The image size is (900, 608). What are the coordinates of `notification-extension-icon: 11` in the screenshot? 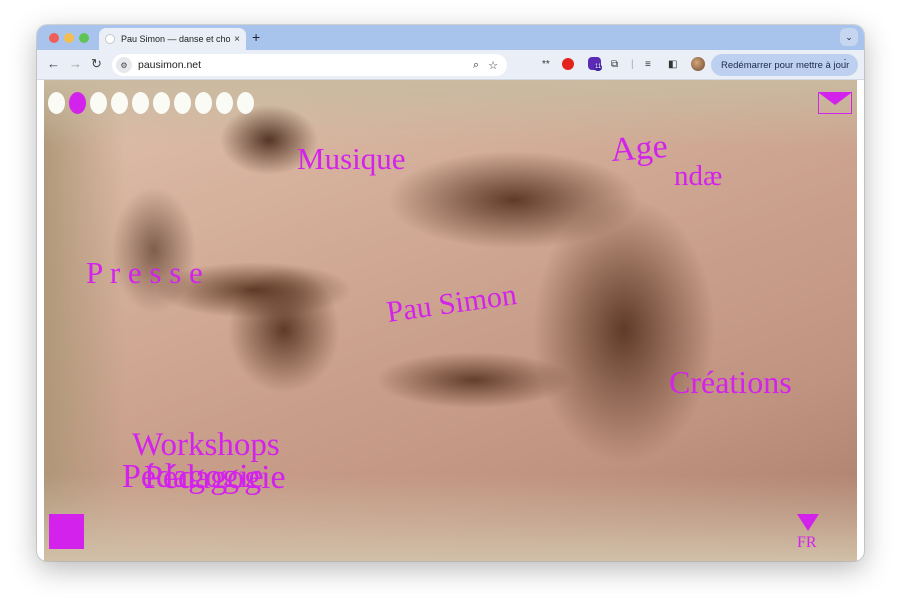 It's located at (595, 64).